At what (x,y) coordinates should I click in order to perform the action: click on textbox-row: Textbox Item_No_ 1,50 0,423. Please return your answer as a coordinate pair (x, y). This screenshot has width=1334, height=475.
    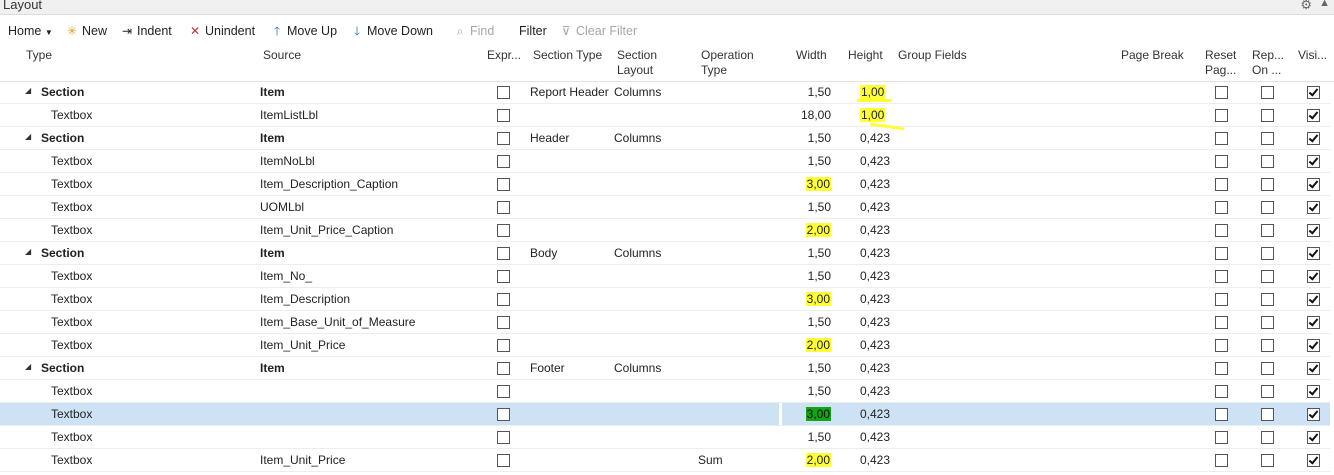
    Looking at the image, I should click on (665, 276).